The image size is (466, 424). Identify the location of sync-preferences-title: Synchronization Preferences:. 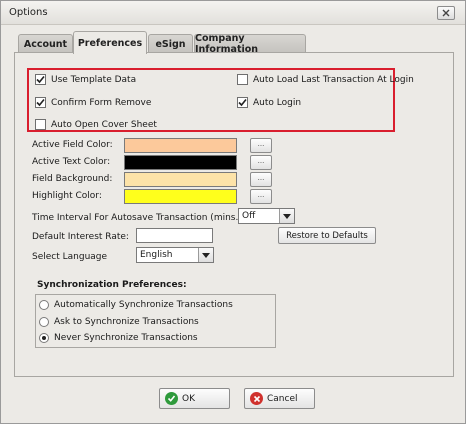
(112, 285).